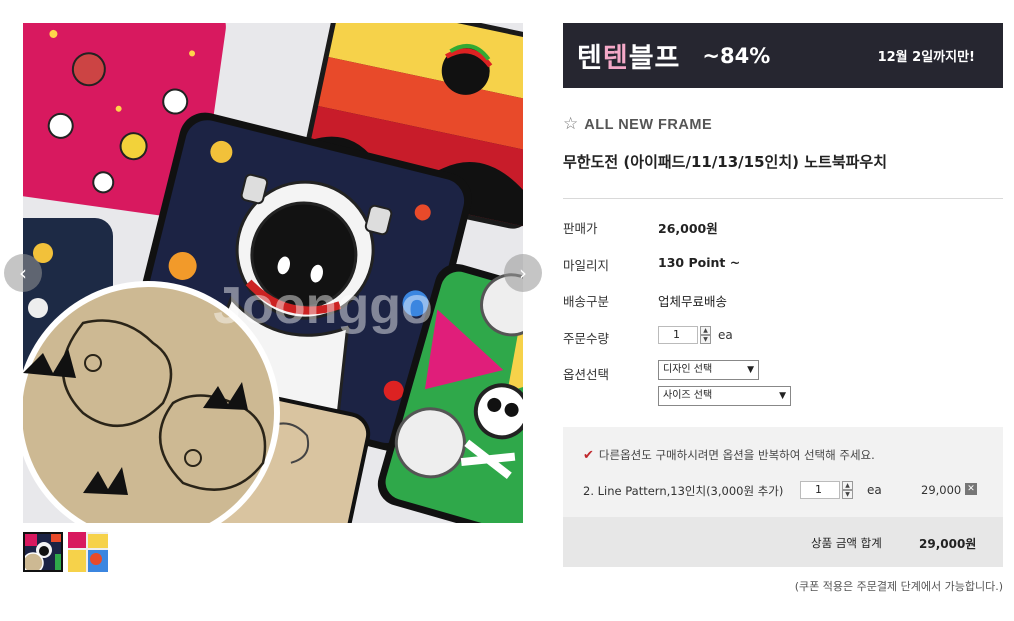 The width and height of the screenshot is (1014, 621). What do you see at coordinates (693, 301) in the screenshot?
I see `shipping-value: 업체무료배송` at bounding box center [693, 301].